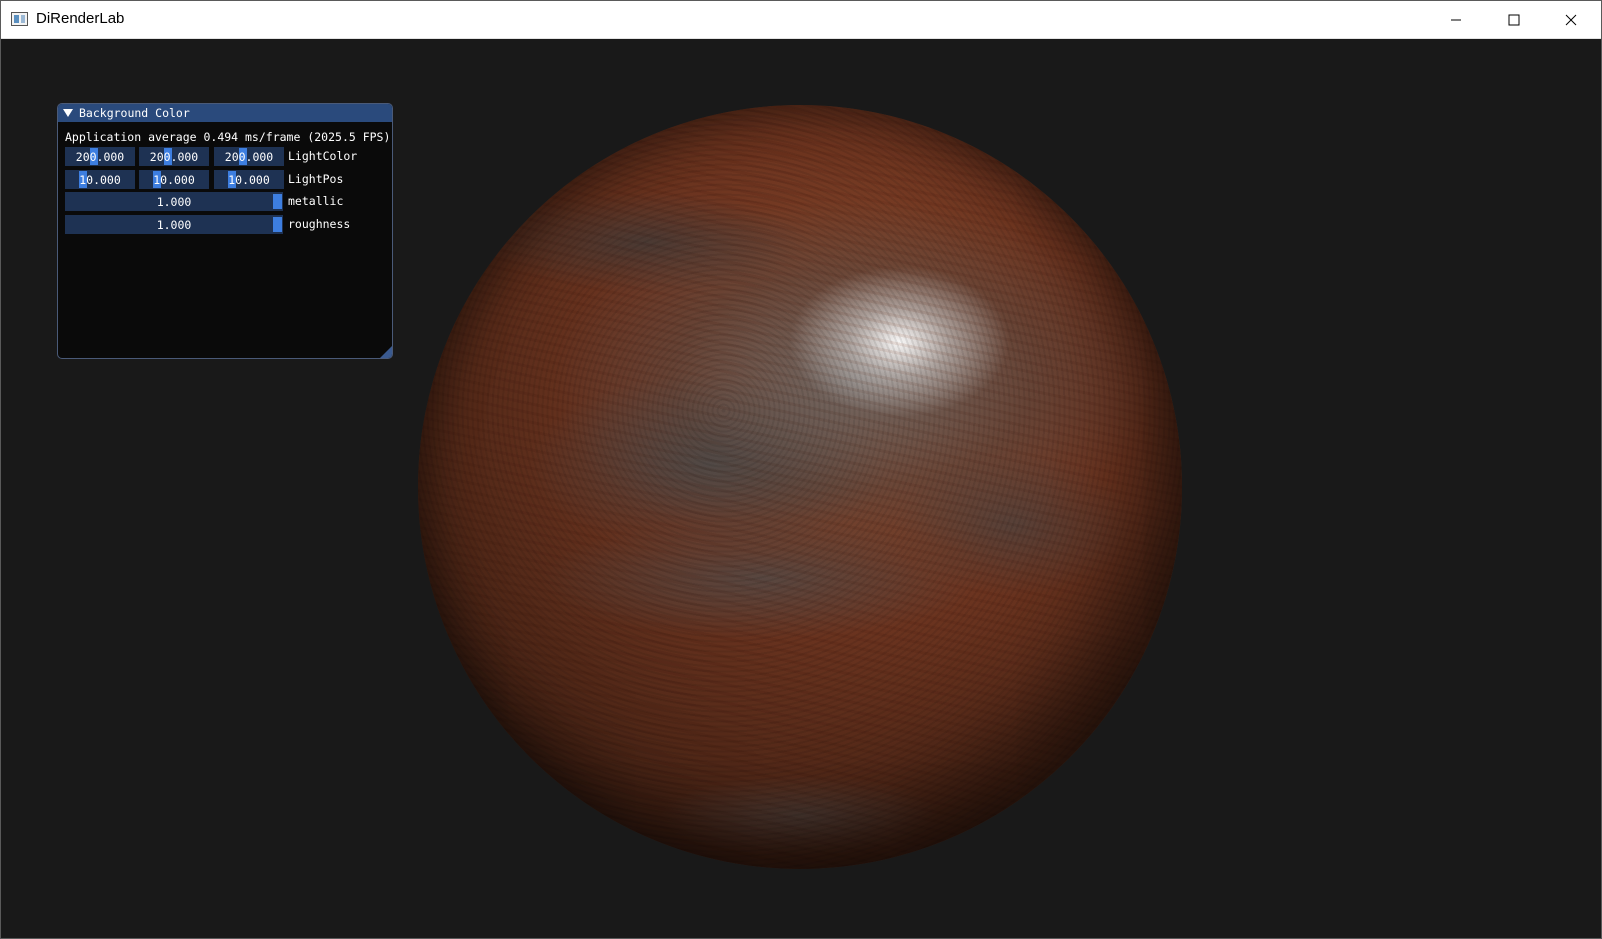 The height and width of the screenshot is (939, 1602). I want to click on app-icon, so click(19, 19).